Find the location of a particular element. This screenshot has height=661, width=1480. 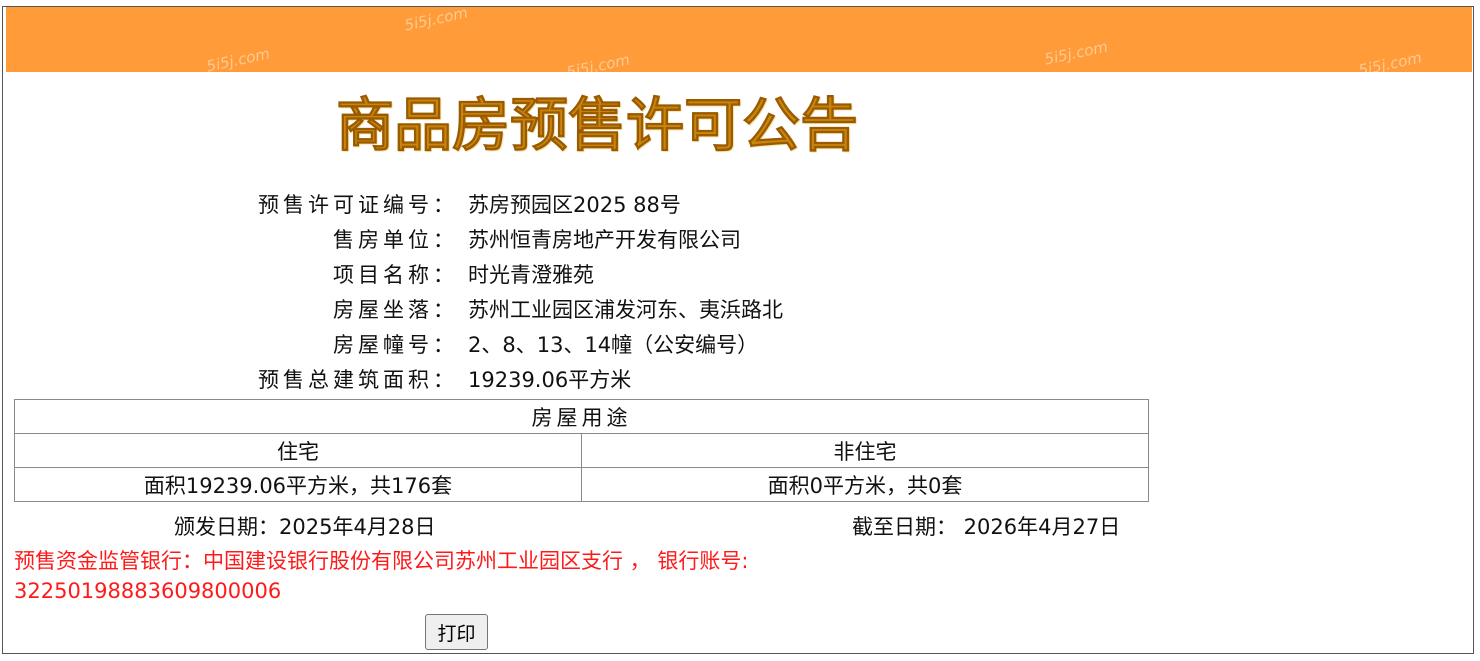

residential-value: 面积19239.06平方米，共176套 is located at coordinates (298, 484).